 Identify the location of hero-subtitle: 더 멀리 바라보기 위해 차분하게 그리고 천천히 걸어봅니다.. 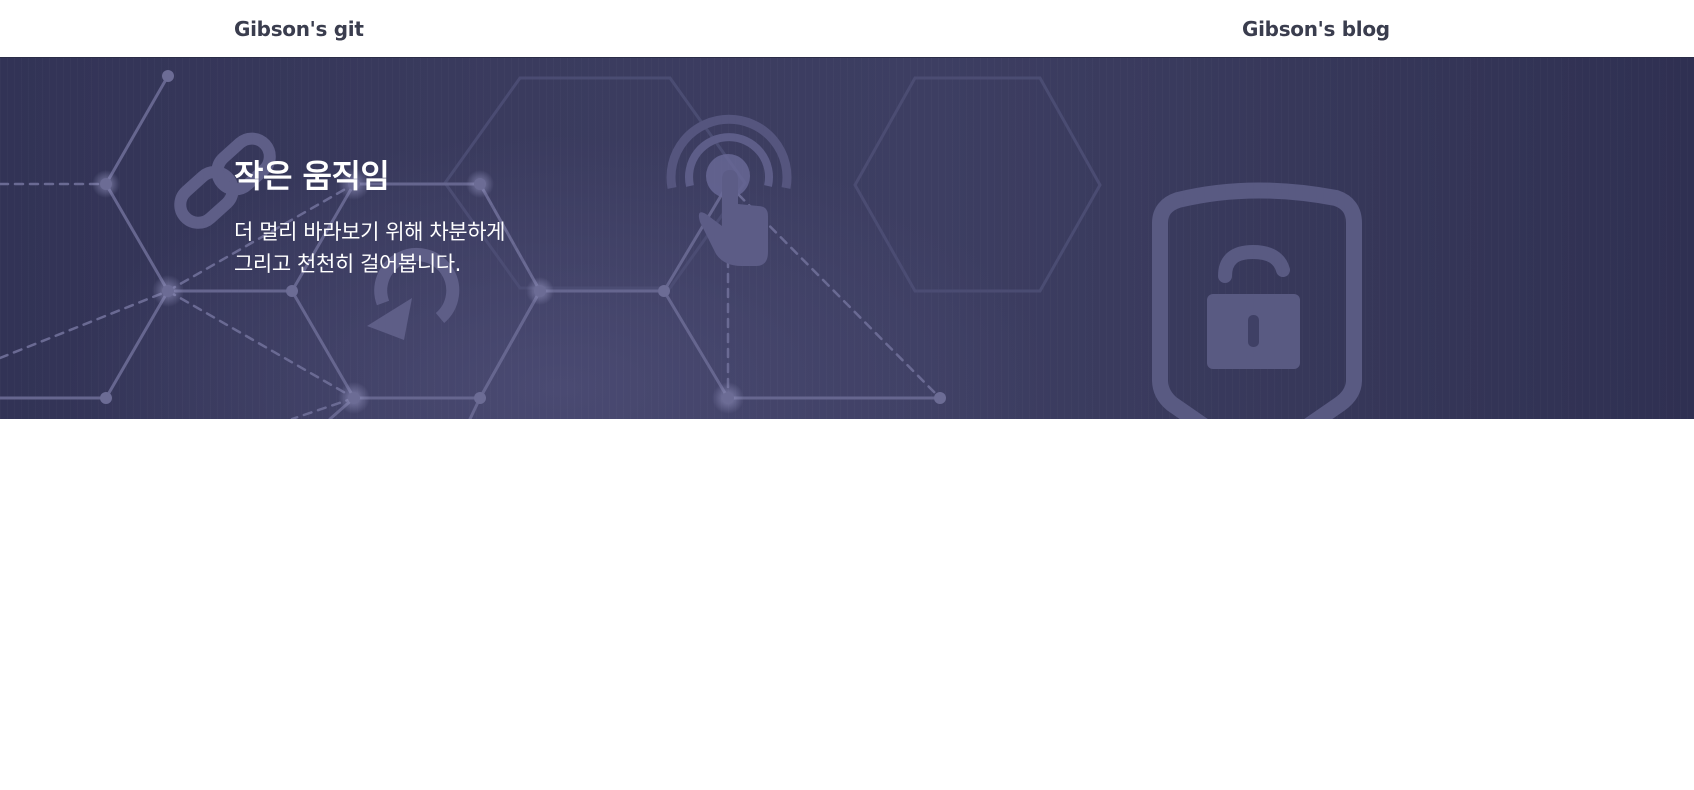
(369, 248).